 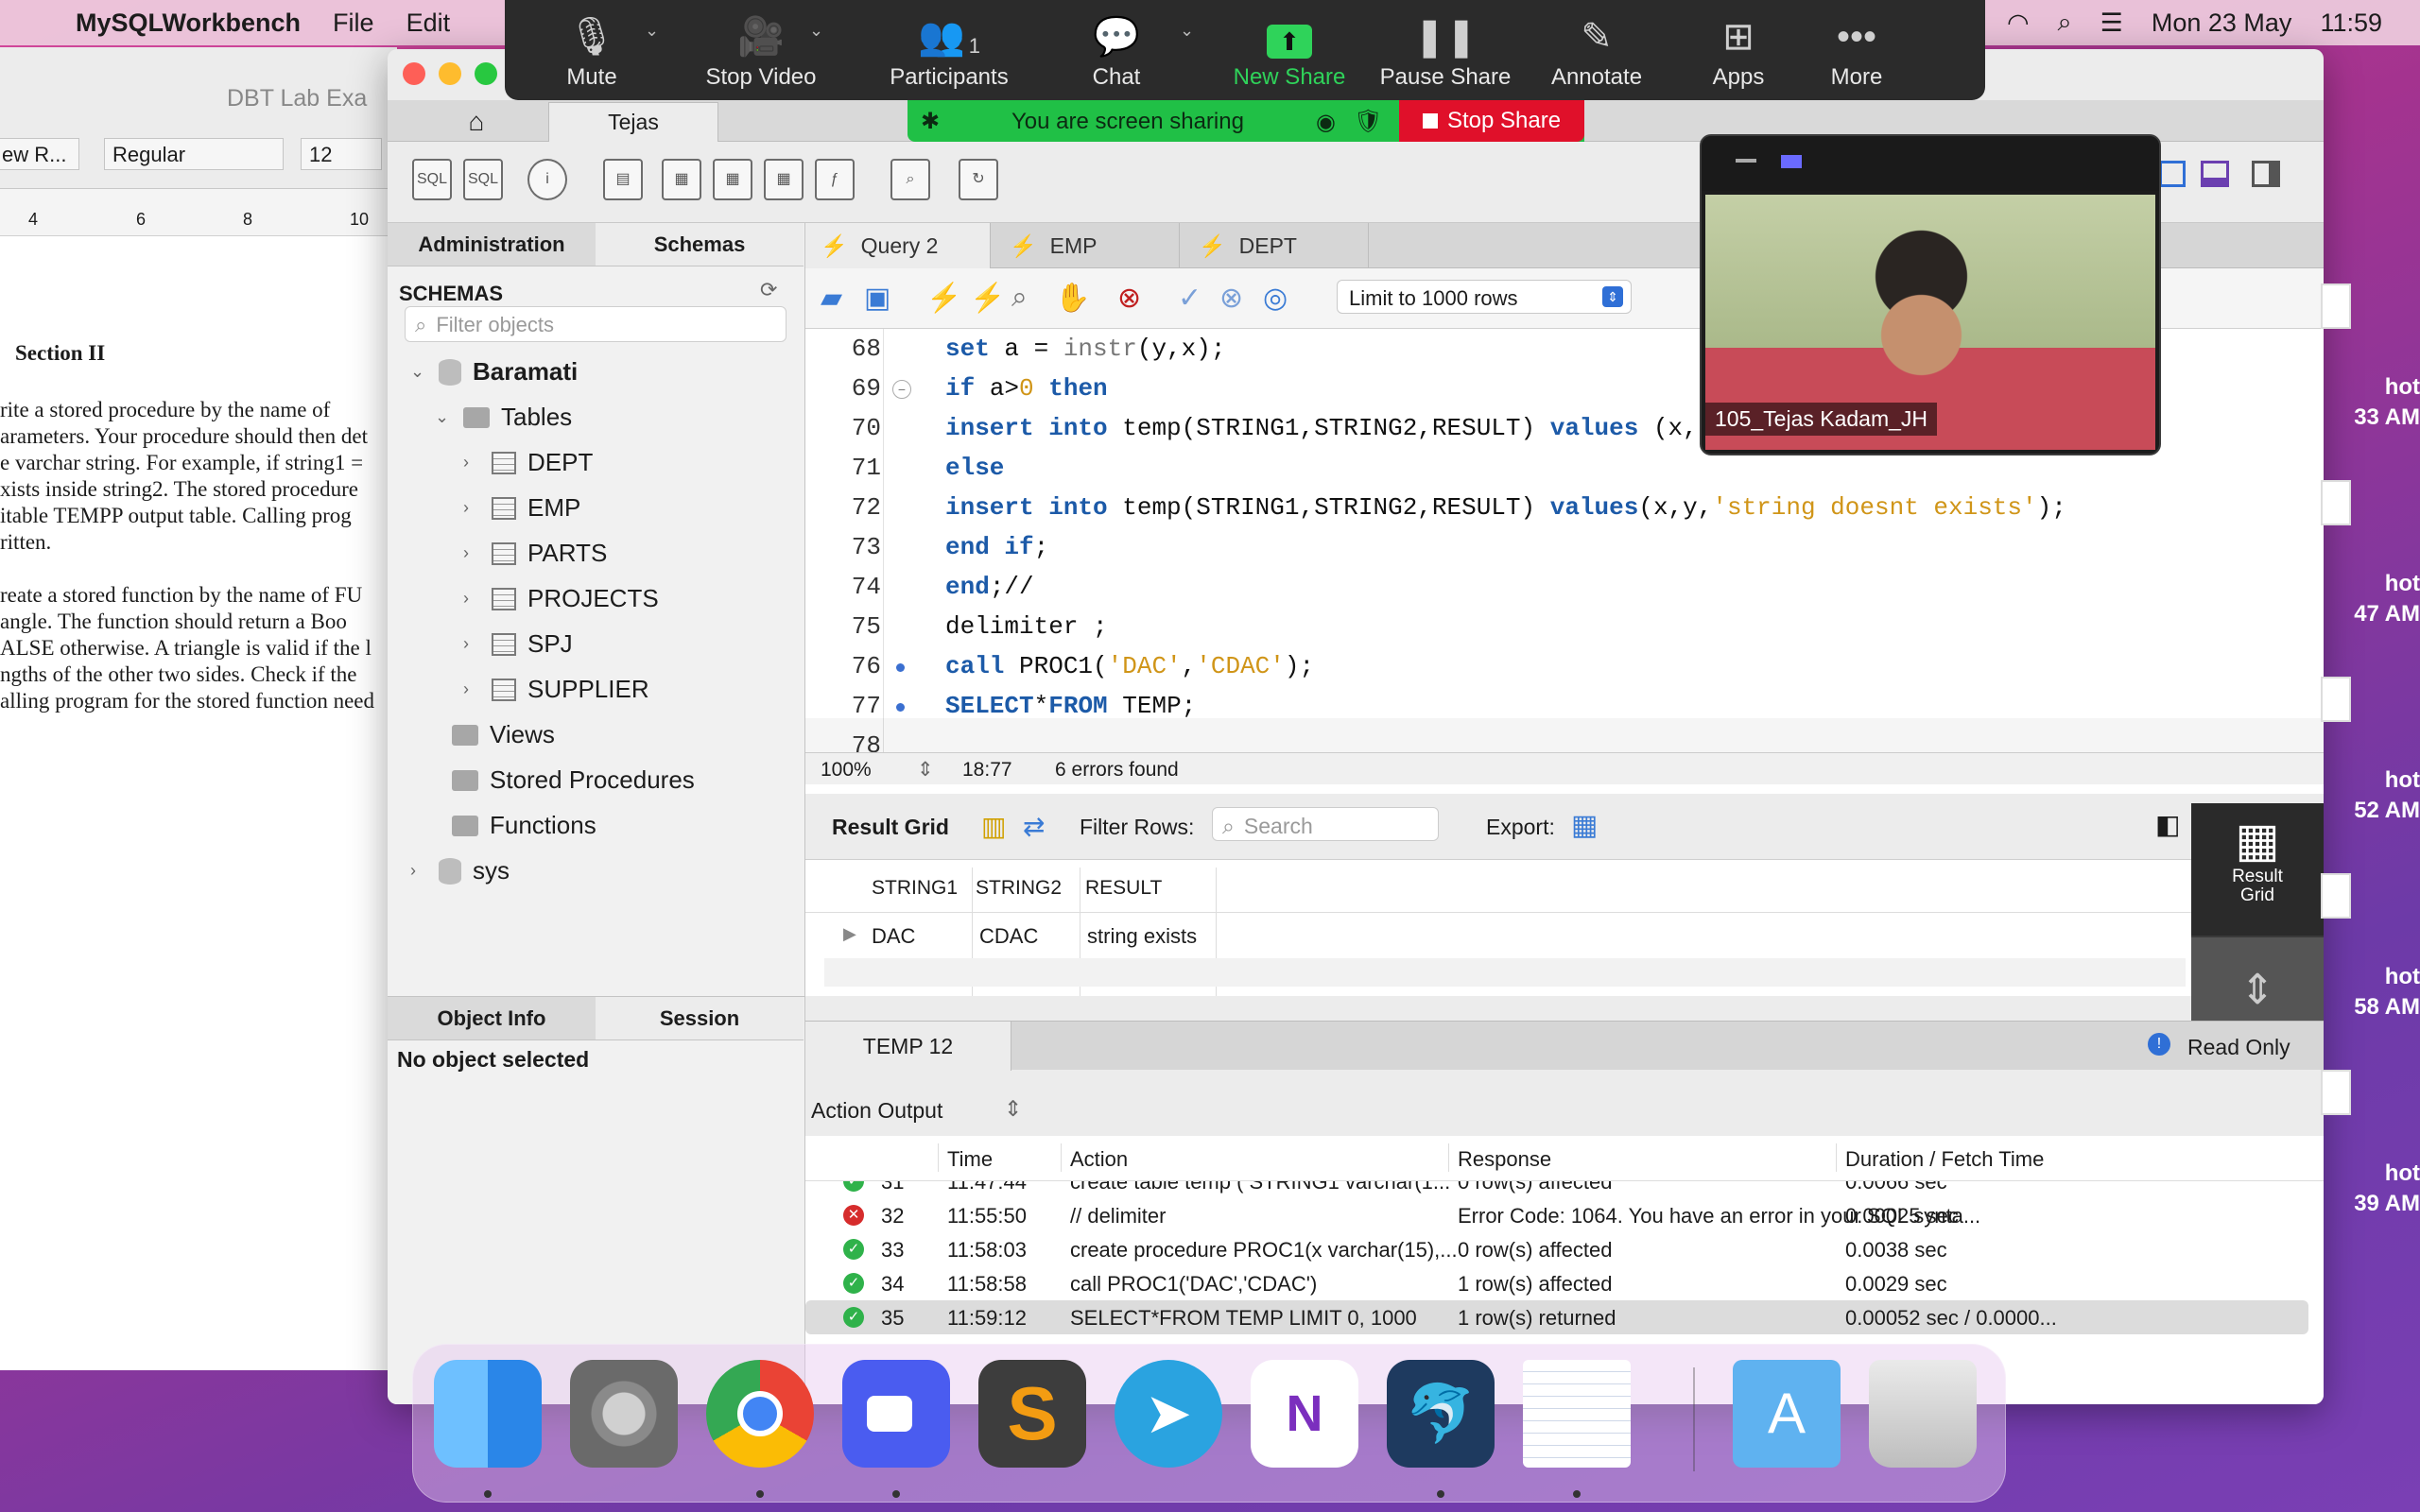 I want to click on save-icon: ▣, so click(x=877, y=298).